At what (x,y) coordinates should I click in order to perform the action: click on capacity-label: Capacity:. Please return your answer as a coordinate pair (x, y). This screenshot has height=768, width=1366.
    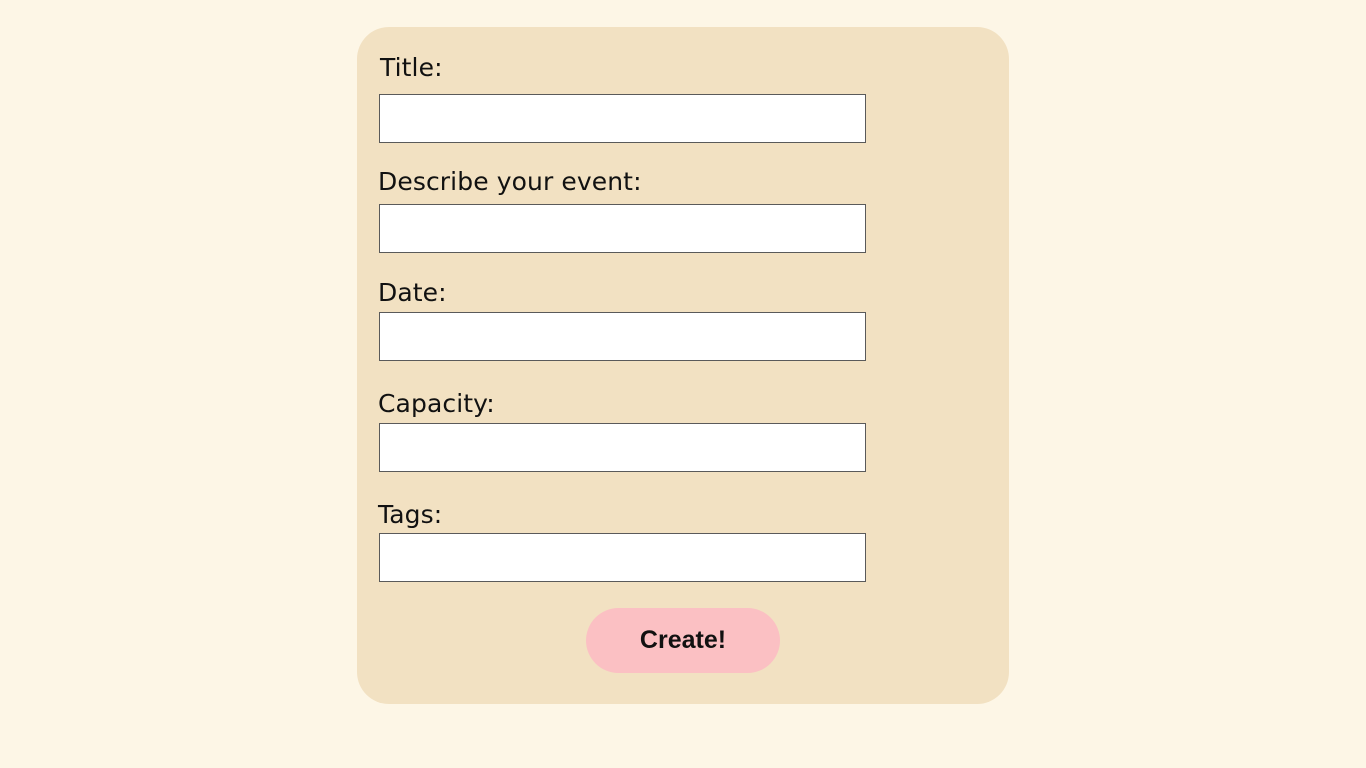
    Looking at the image, I should click on (436, 403).